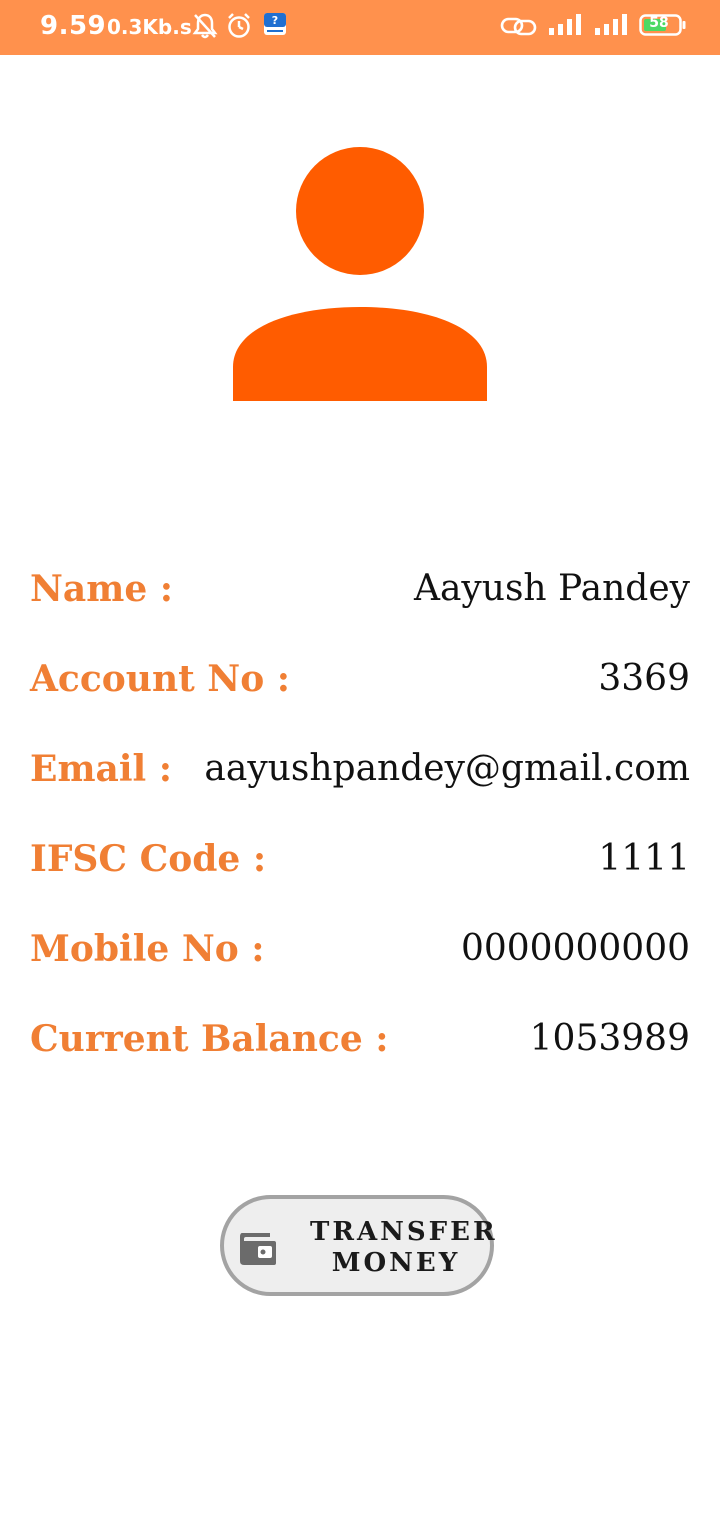  Describe the element at coordinates (205, 28) in the screenshot. I see `bell-muted-icon` at that location.